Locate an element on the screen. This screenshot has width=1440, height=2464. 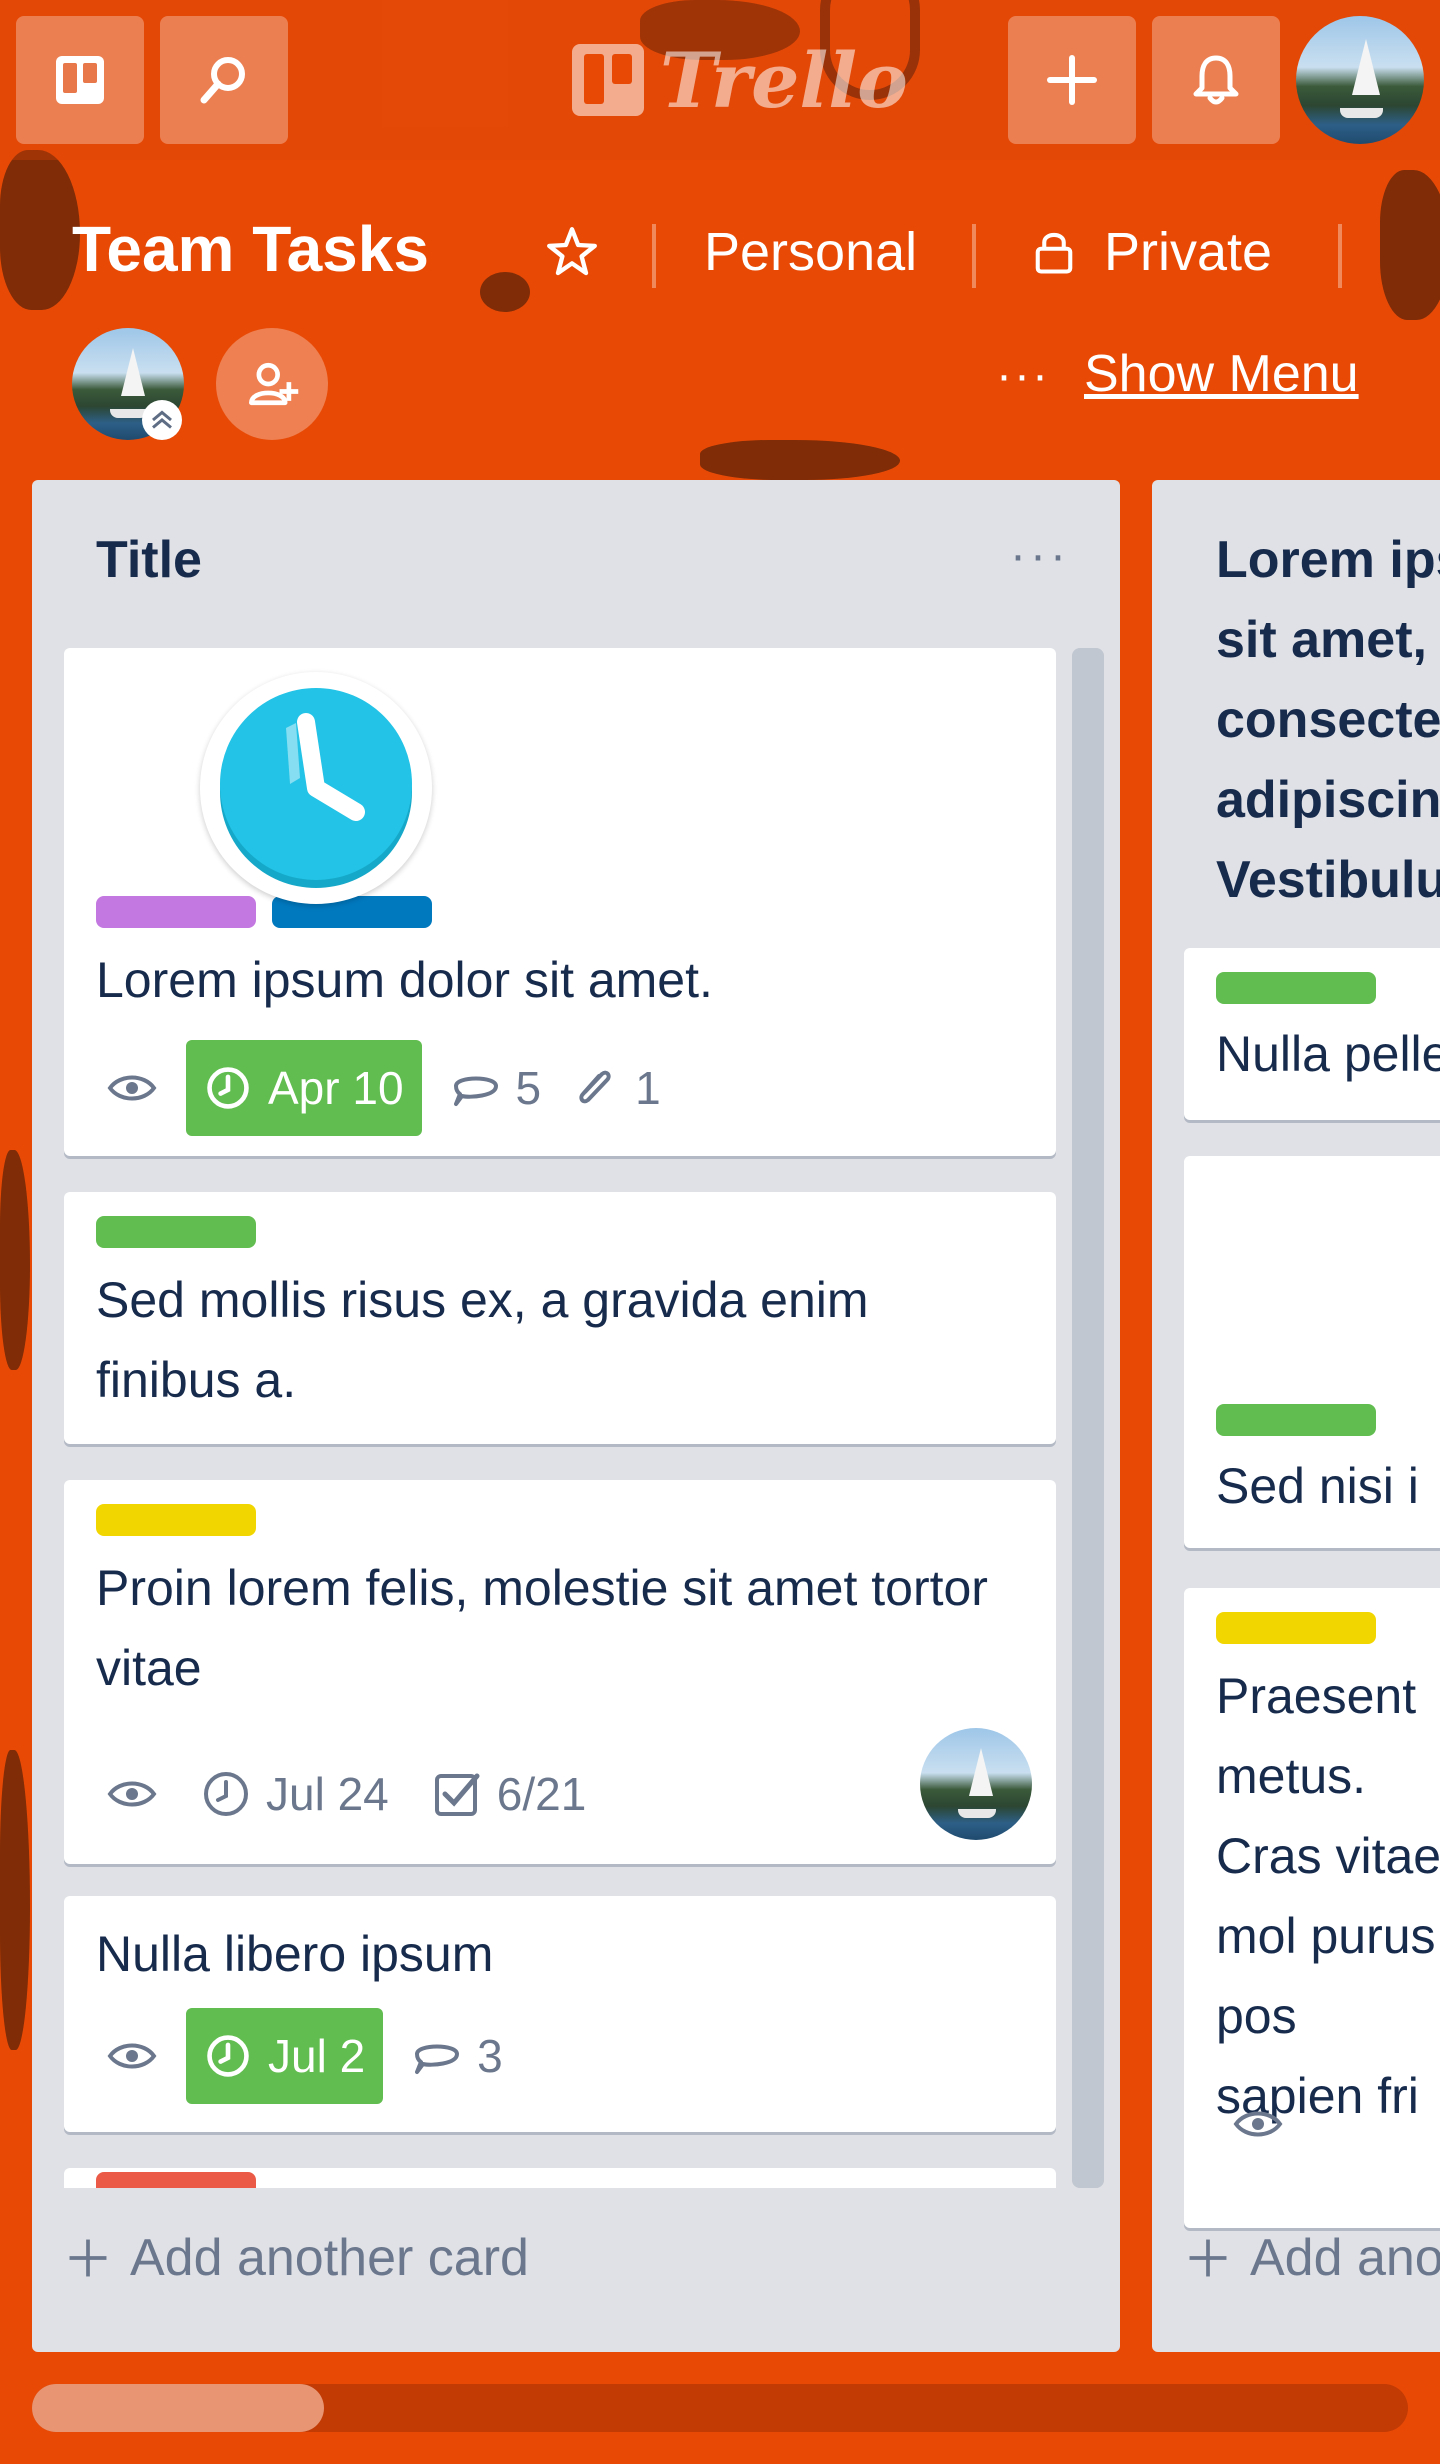
add-member-icon is located at coordinates (274, 384).